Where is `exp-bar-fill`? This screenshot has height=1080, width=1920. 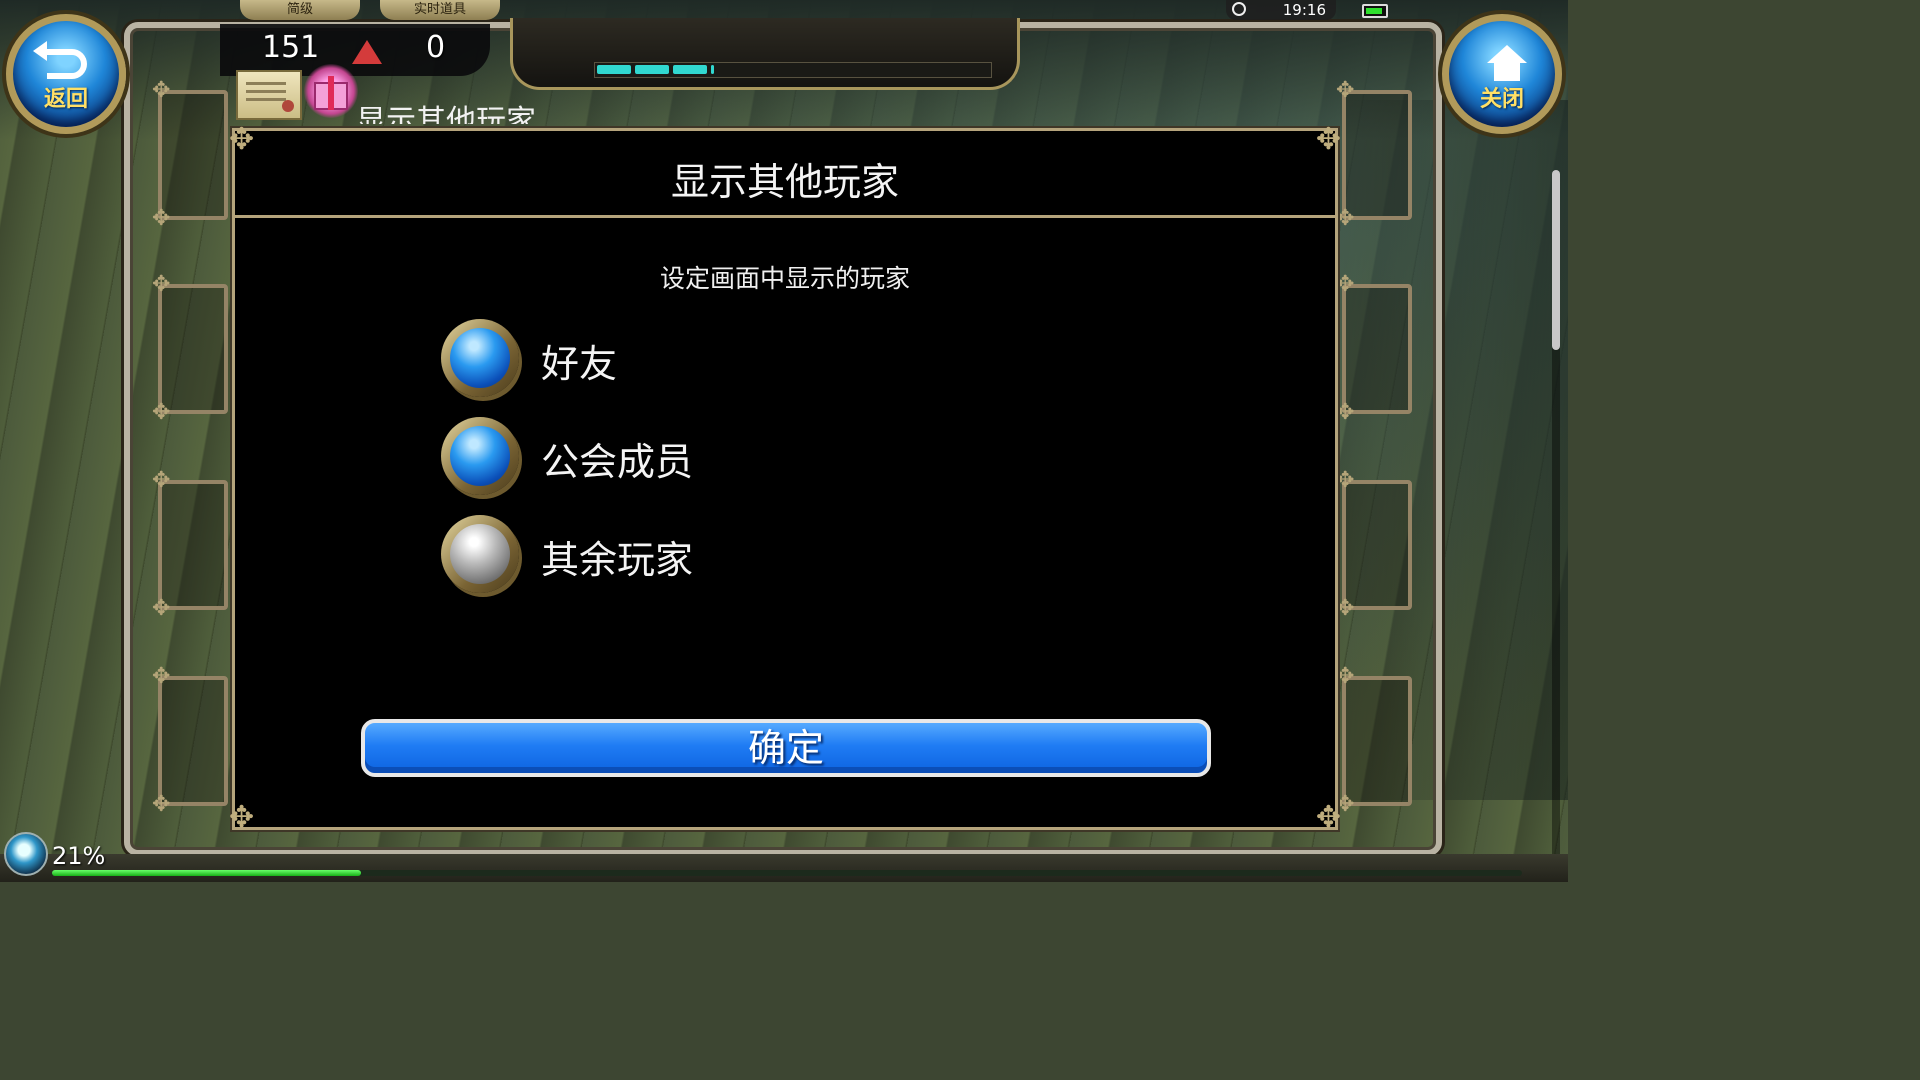 exp-bar-fill is located at coordinates (206, 873).